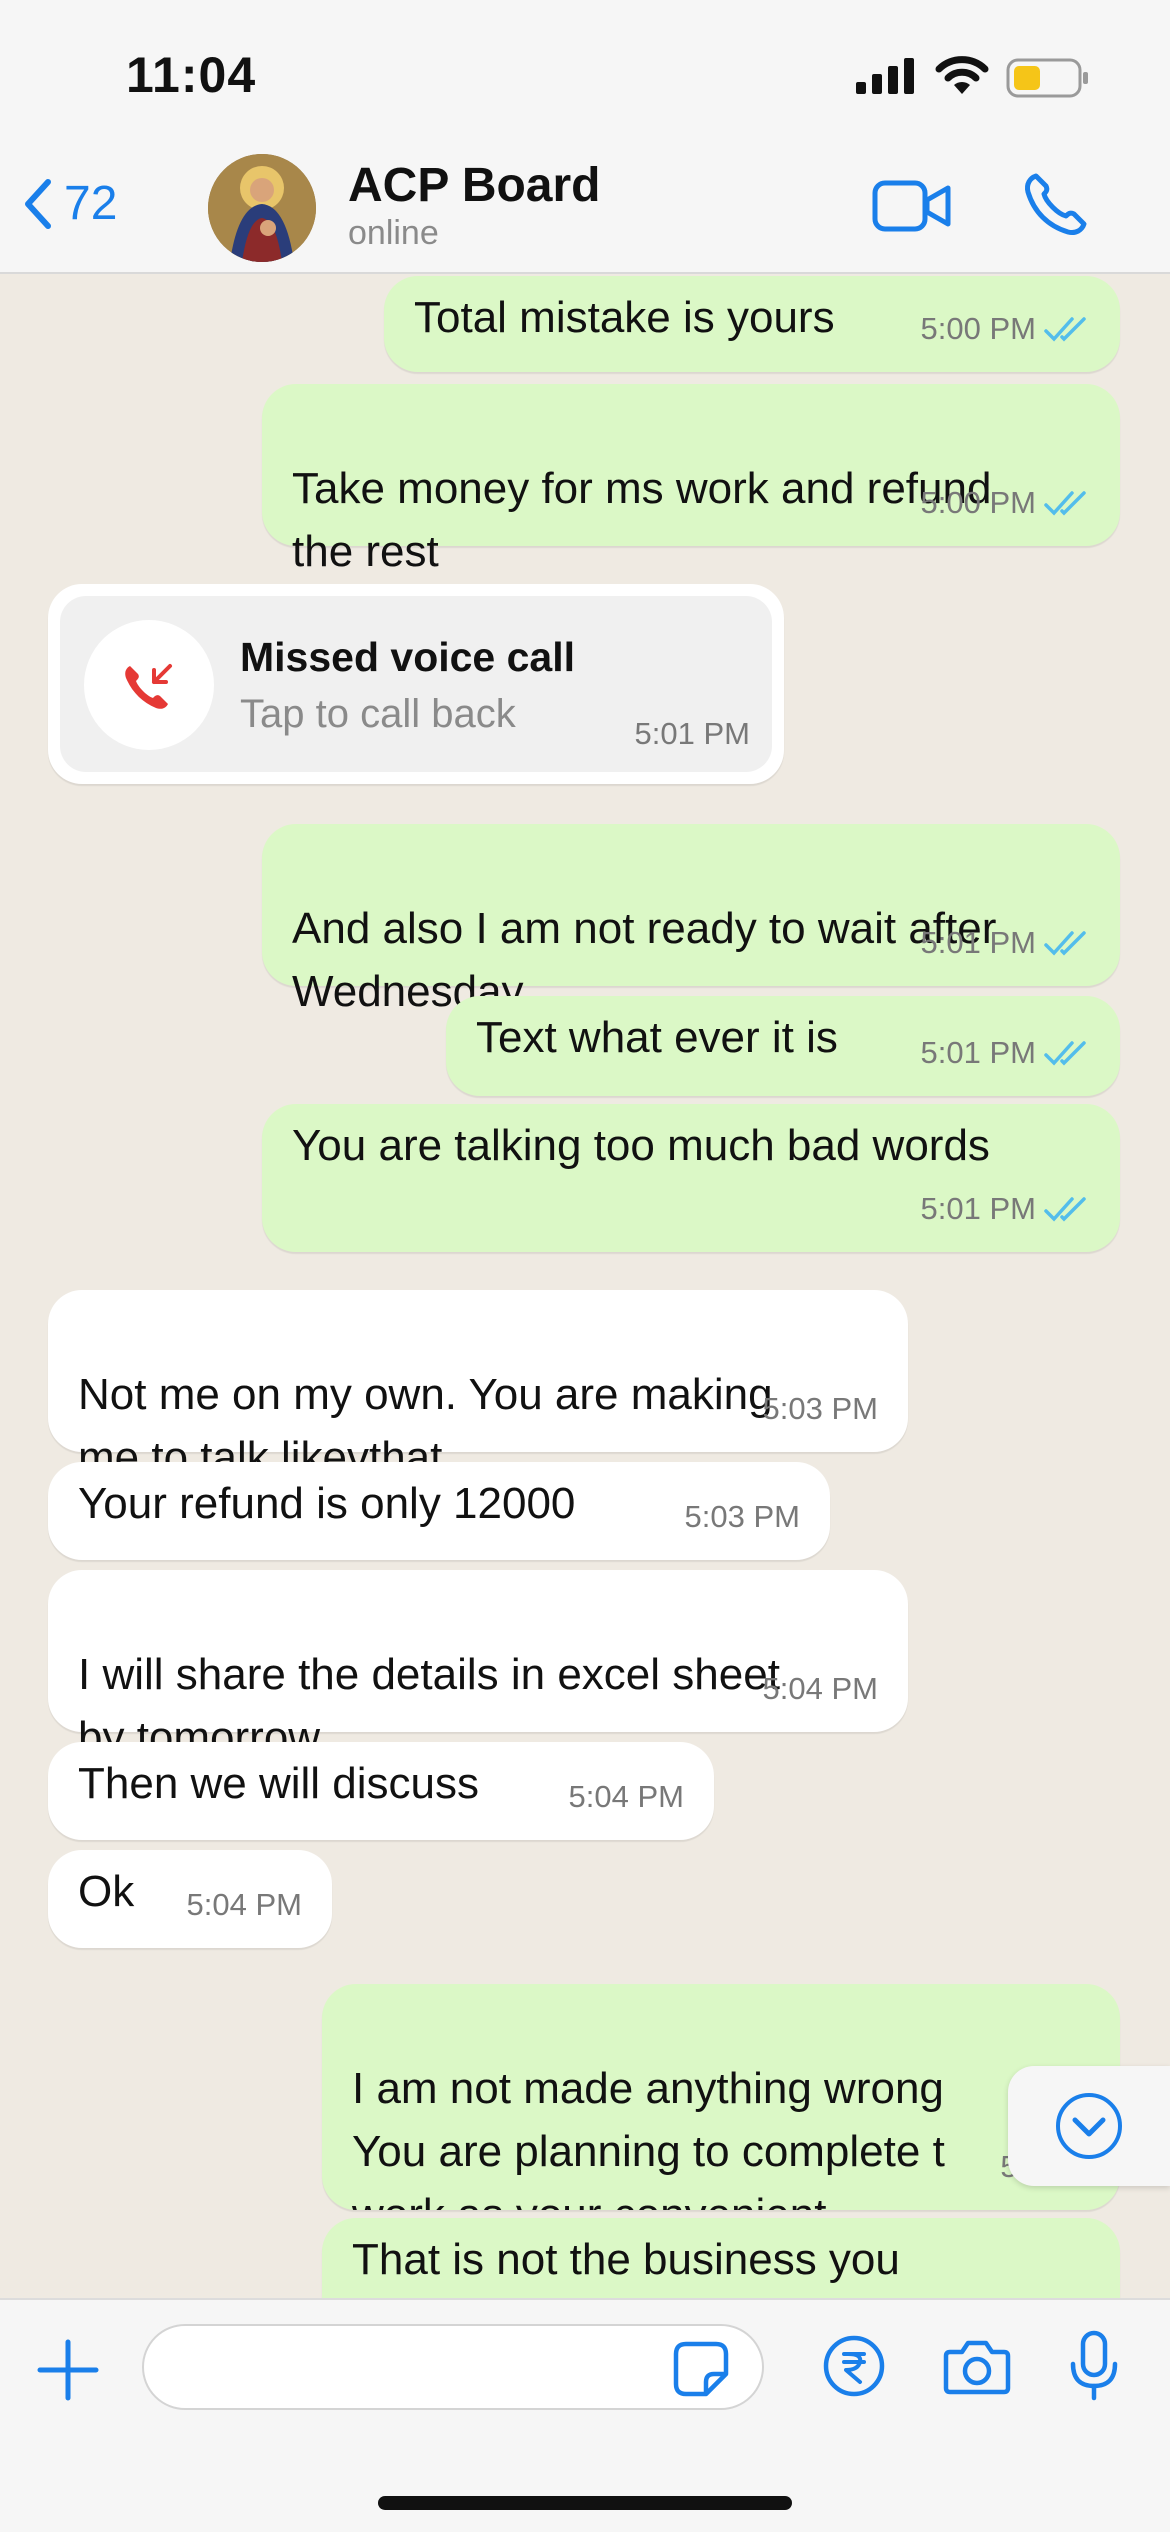 This screenshot has width=1170, height=2532. I want to click on message-text: Your refund is only 12000, so click(327, 1503).